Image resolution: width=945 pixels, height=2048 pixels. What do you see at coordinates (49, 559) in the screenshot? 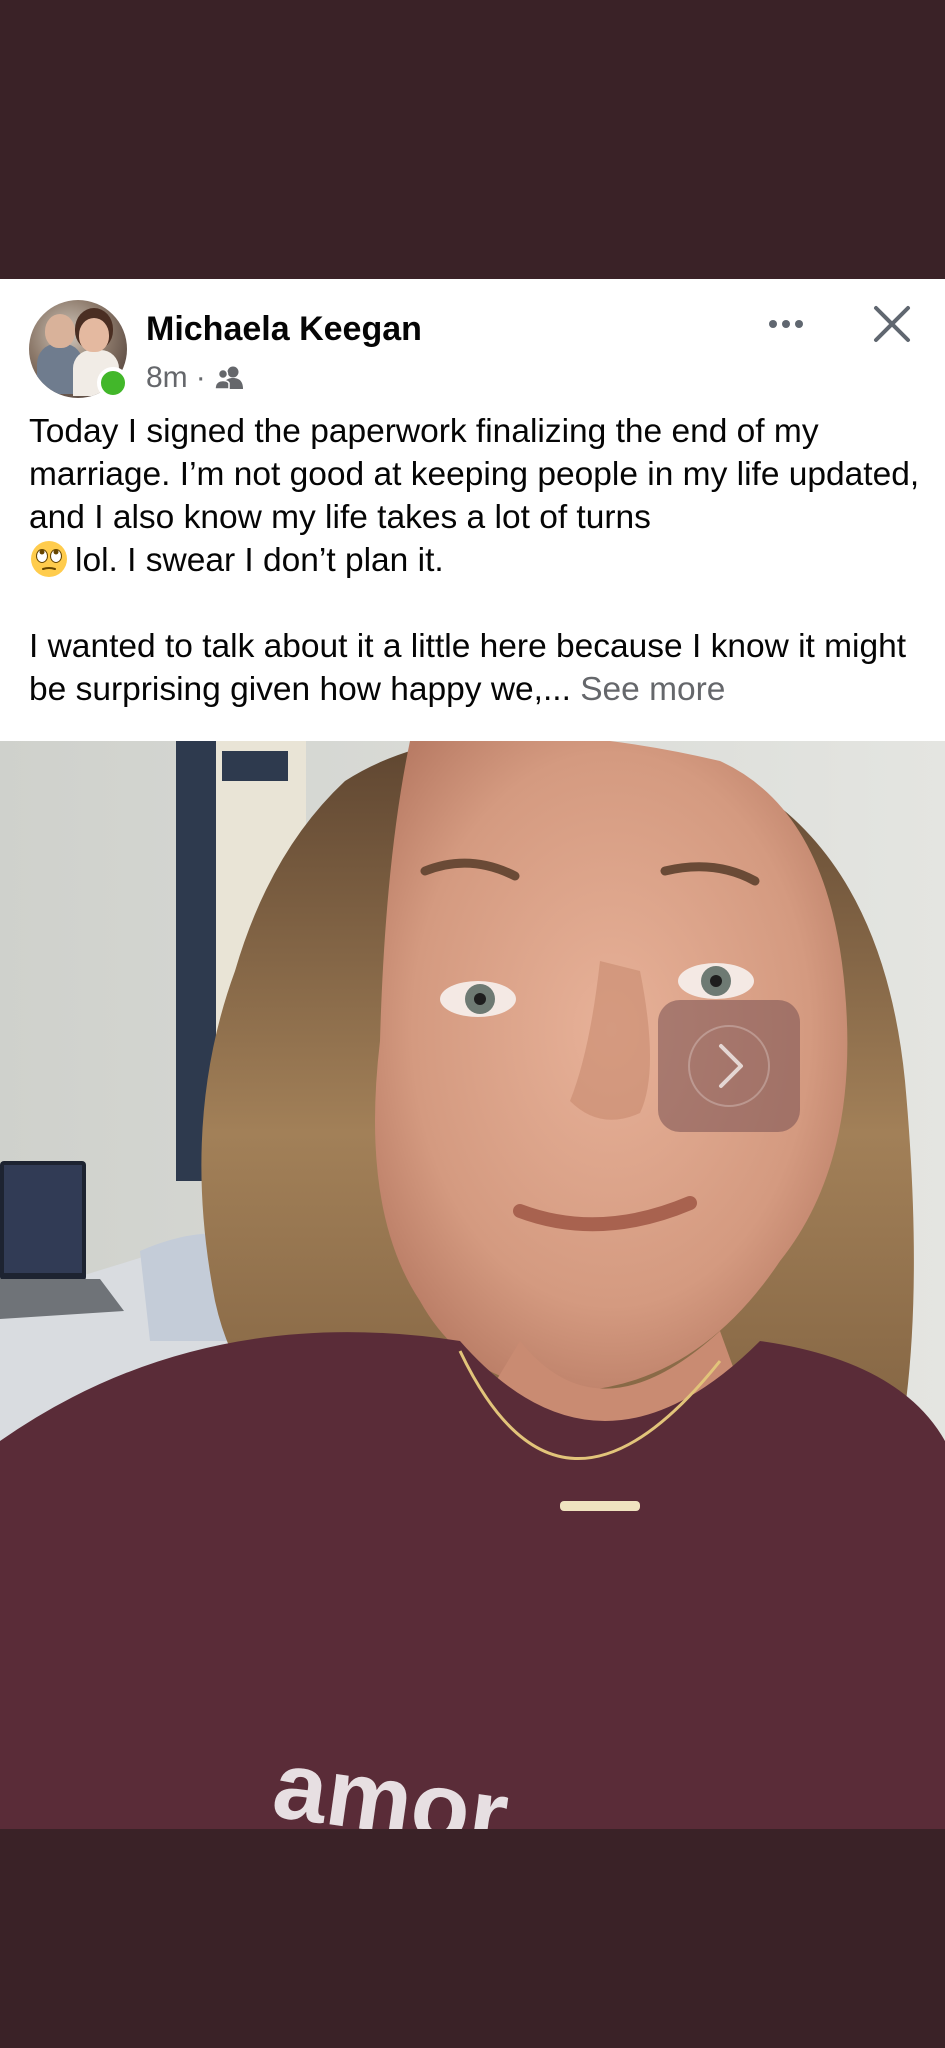
I see `rolling-eyes-emoji-icon` at bounding box center [49, 559].